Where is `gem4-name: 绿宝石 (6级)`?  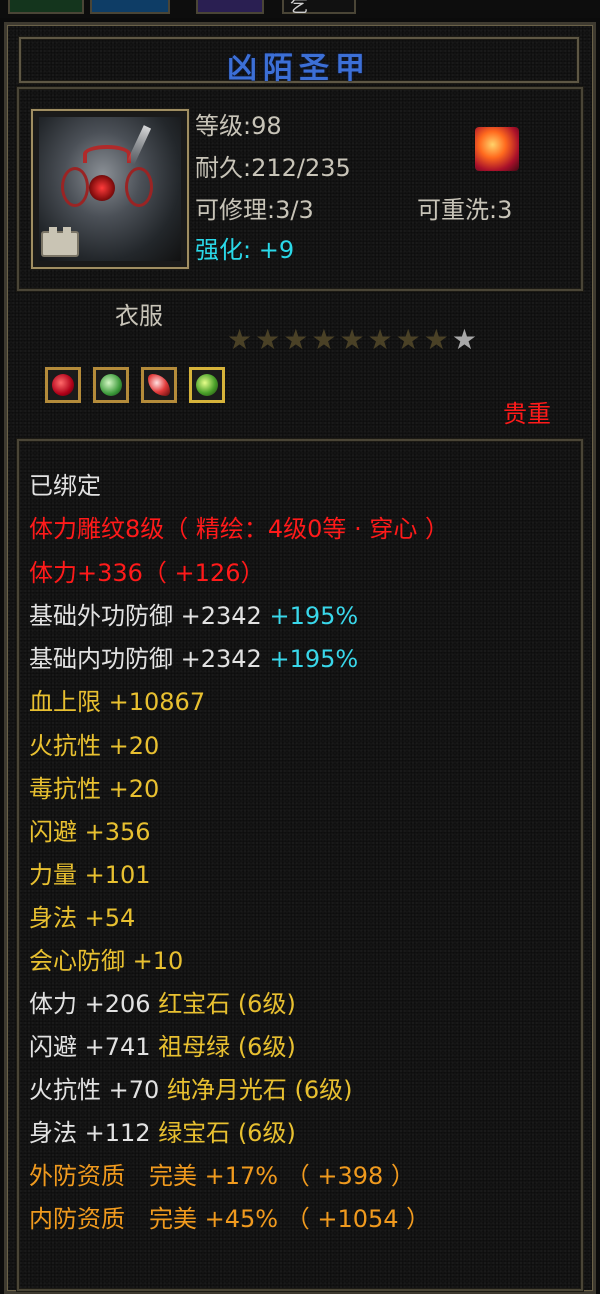
gem4-name: 绿宝石 (6级) is located at coordinates (227, 1133).